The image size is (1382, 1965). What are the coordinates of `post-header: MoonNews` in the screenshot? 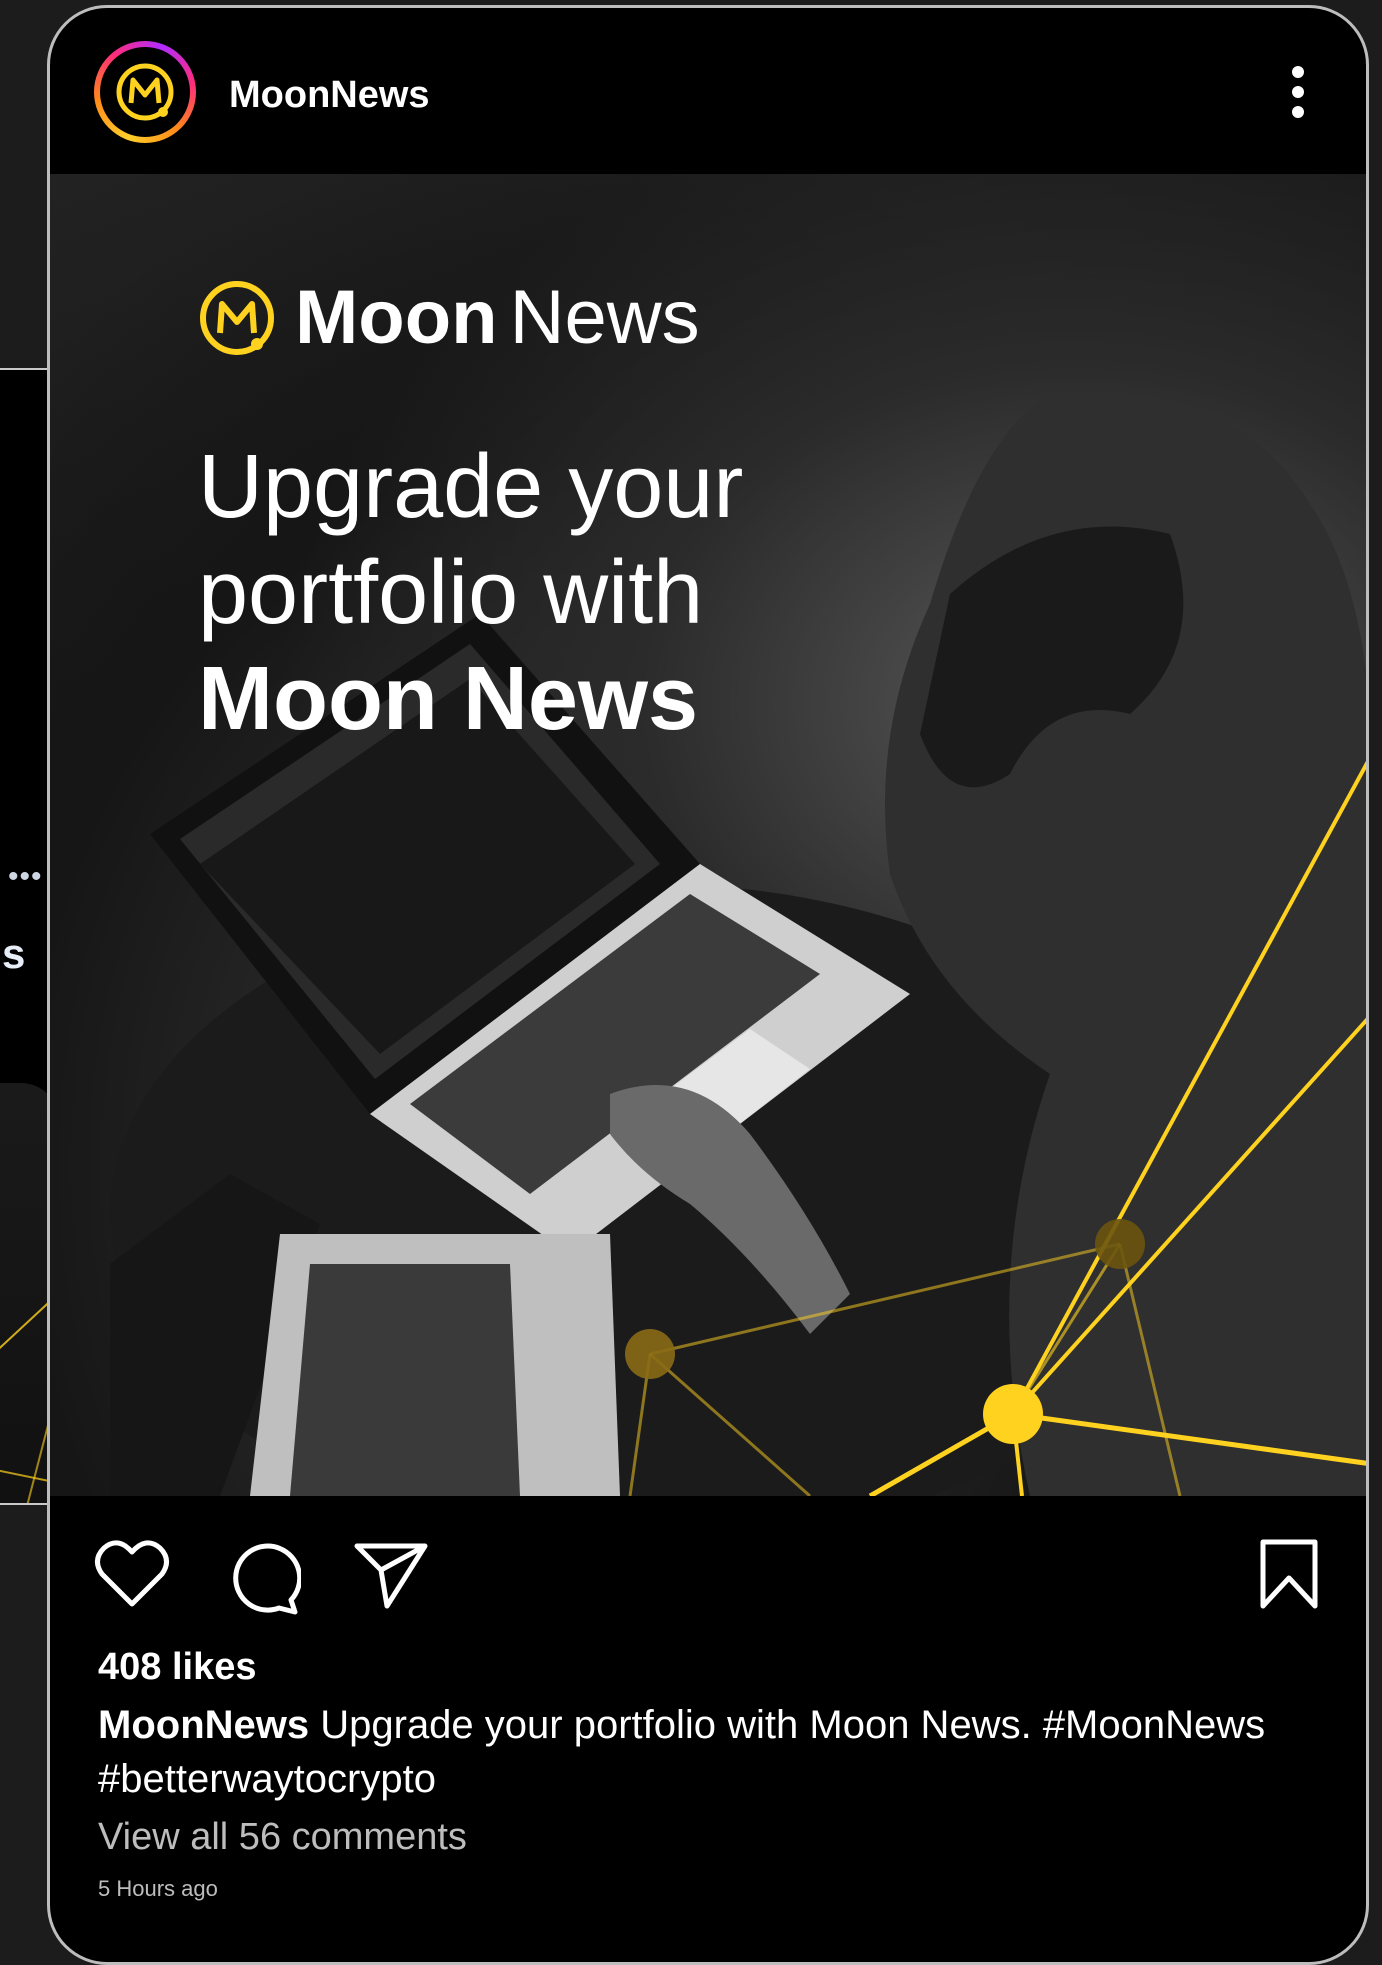 It's located at (708, 91).